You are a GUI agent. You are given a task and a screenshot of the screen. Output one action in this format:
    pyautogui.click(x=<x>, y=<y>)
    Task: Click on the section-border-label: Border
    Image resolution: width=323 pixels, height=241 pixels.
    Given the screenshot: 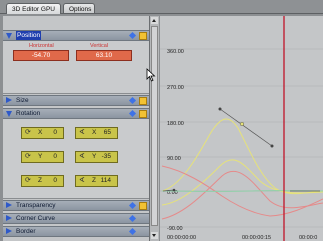 What is the action you would take?
    pyautogui.click(x=26, y=231)
    